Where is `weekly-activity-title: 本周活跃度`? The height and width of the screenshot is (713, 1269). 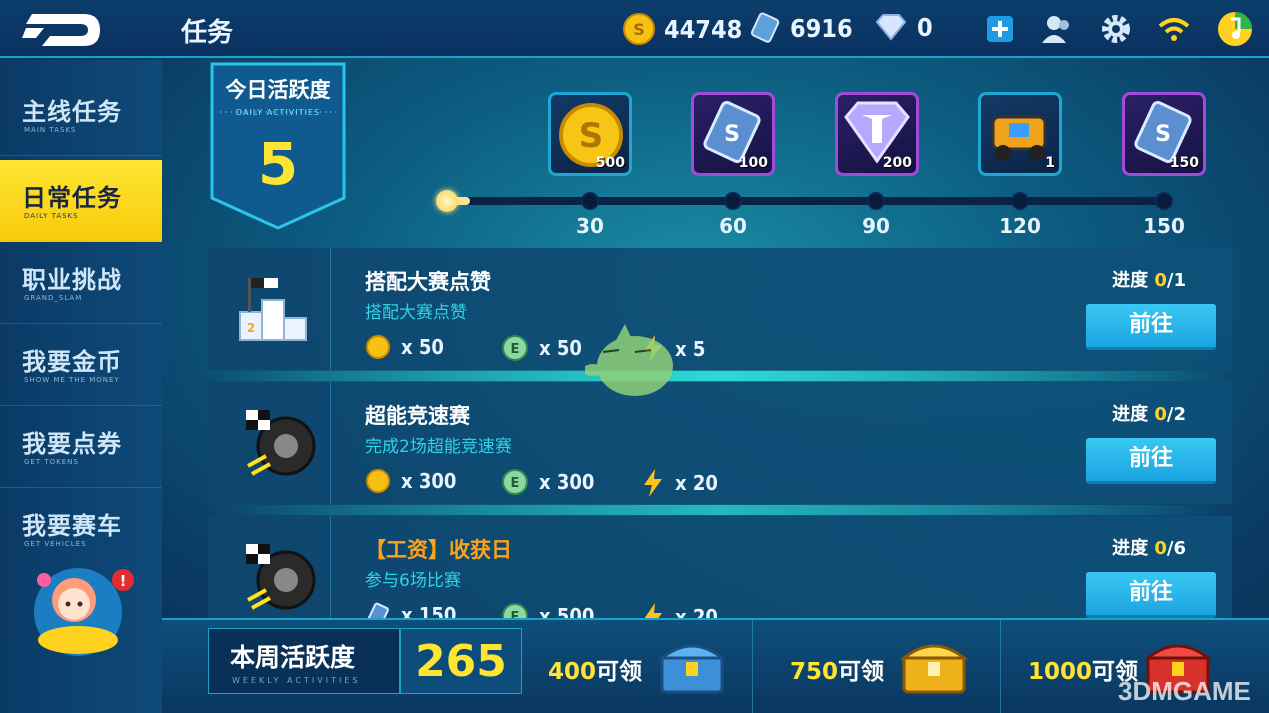
weekly-activity-title: 本周活跃度 is located at coordinates (293, 657).